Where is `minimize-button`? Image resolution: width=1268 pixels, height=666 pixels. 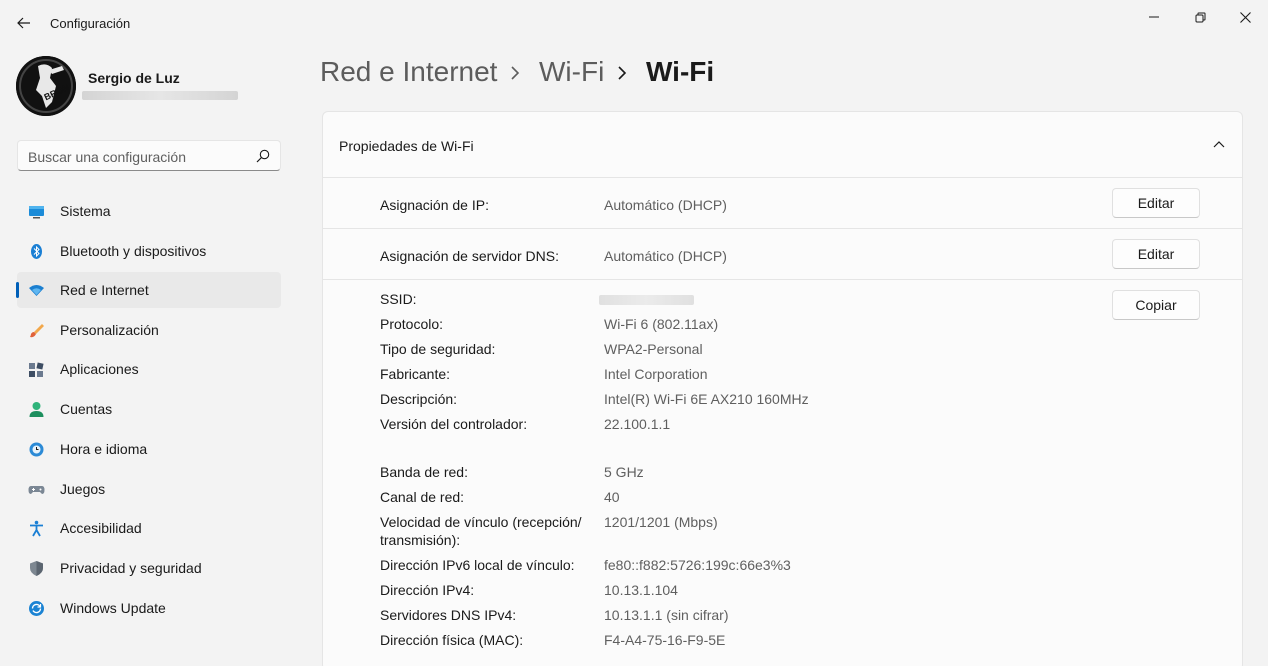 minimize-button is located at coordinates (1154, 17).